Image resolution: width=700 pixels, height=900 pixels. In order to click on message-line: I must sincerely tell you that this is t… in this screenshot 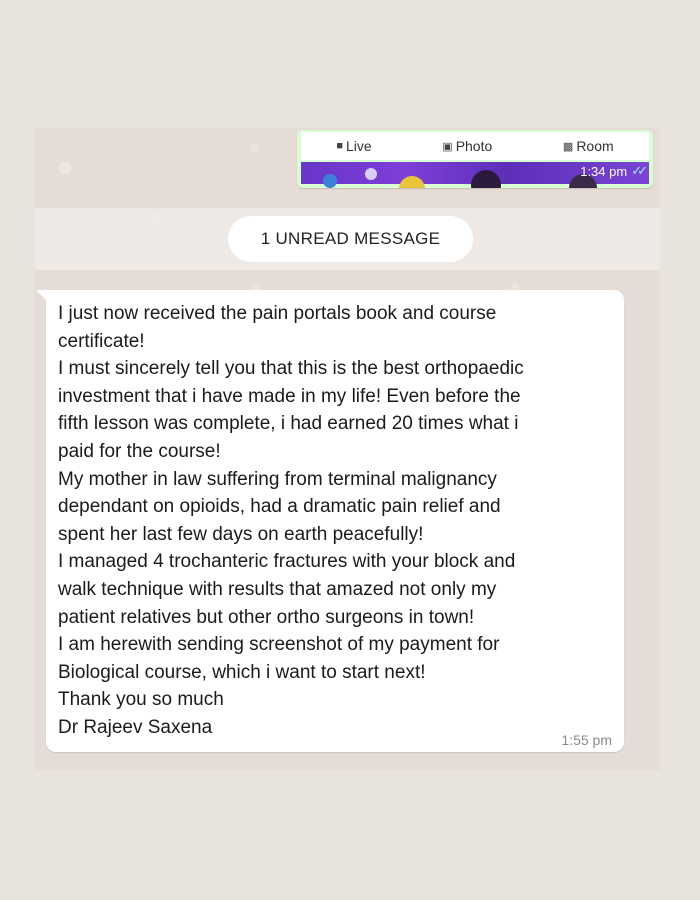, I will do `click(291, 369)`.